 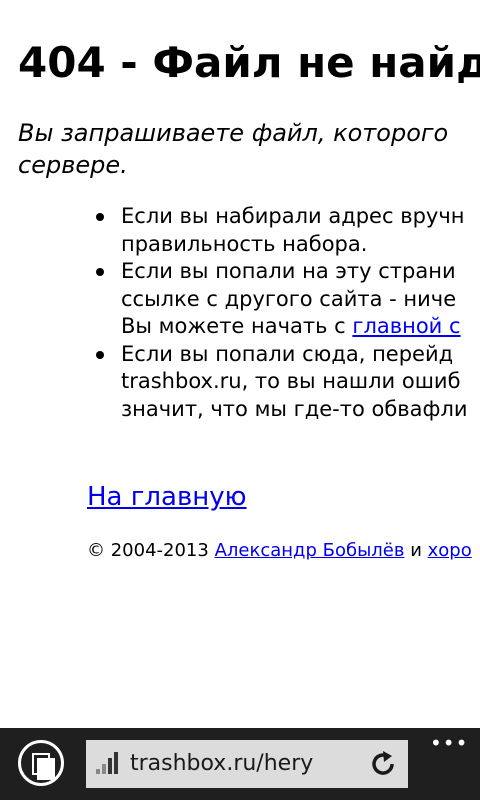 I want to click on tip-line: Если вы попали на эту страни, so click(x=288, y=271).